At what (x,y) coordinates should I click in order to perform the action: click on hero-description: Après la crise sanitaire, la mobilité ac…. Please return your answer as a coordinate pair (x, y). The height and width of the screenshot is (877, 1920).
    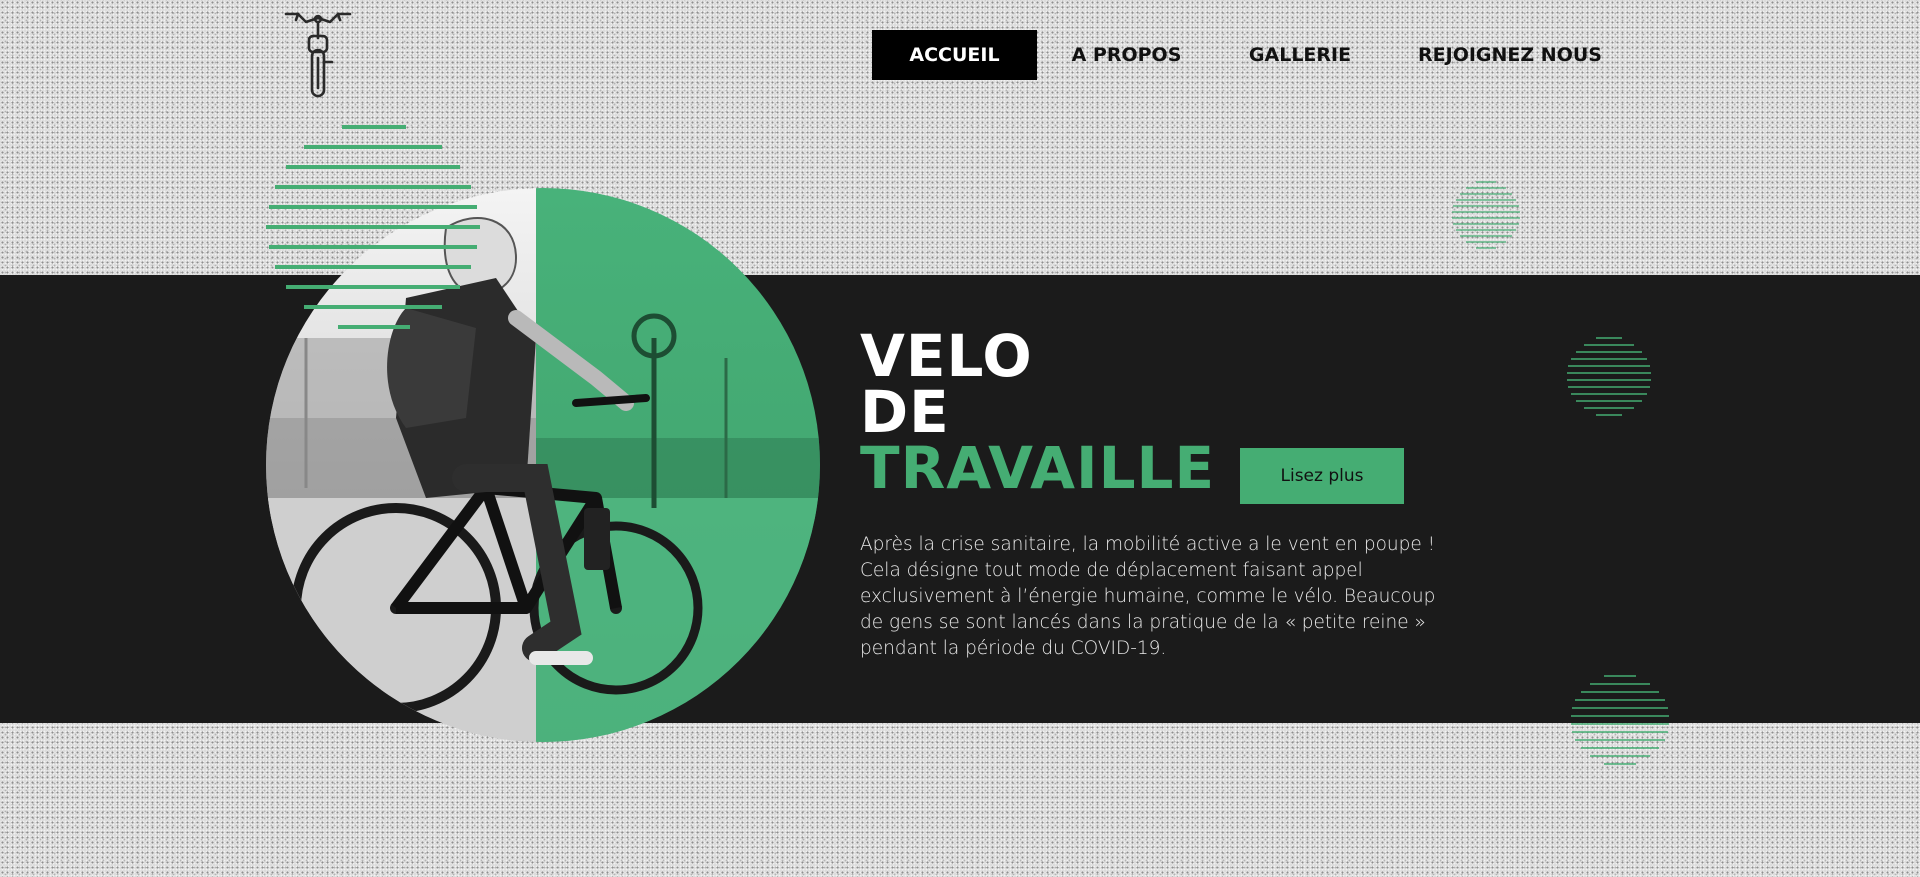
    Looking at the image, I should click on (1148, 596).